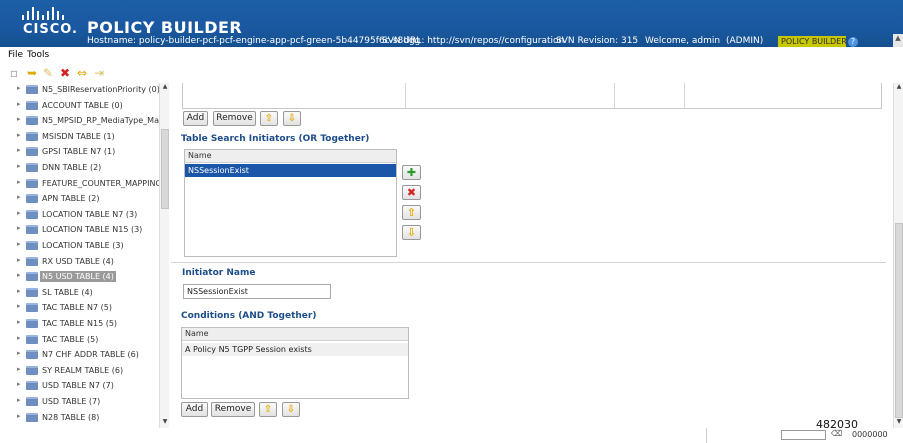 This screenshot has height=443, width=903. What do you see at coordinates (411, 232) in the screenshot?
I see `move-down-icon: ⇩` at bounding box center [411, 232].